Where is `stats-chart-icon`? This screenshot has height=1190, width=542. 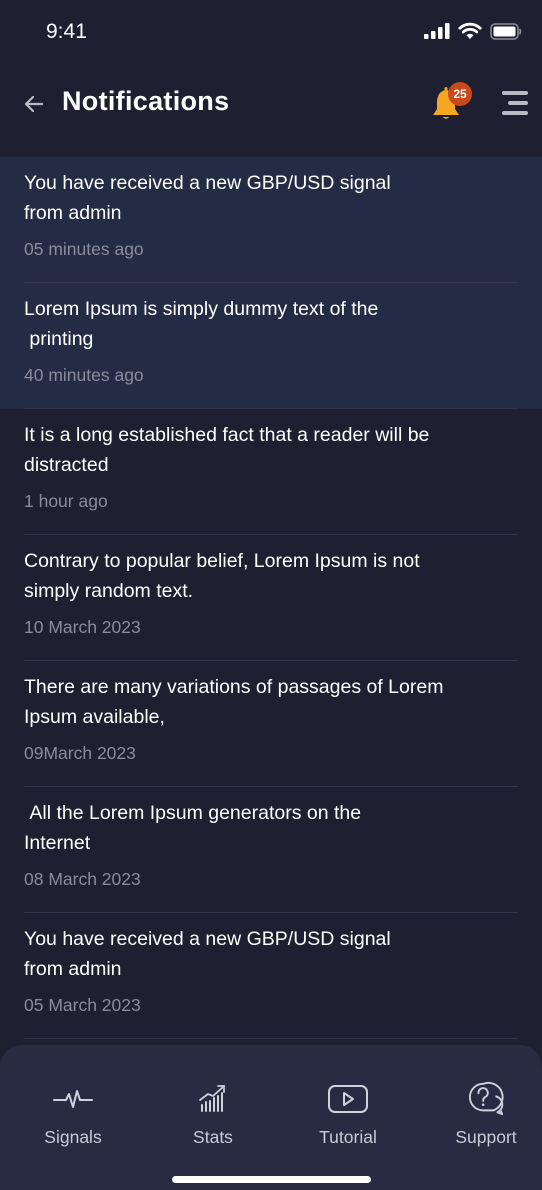
stats-chart-icon is located at coordinates (212, 1098).